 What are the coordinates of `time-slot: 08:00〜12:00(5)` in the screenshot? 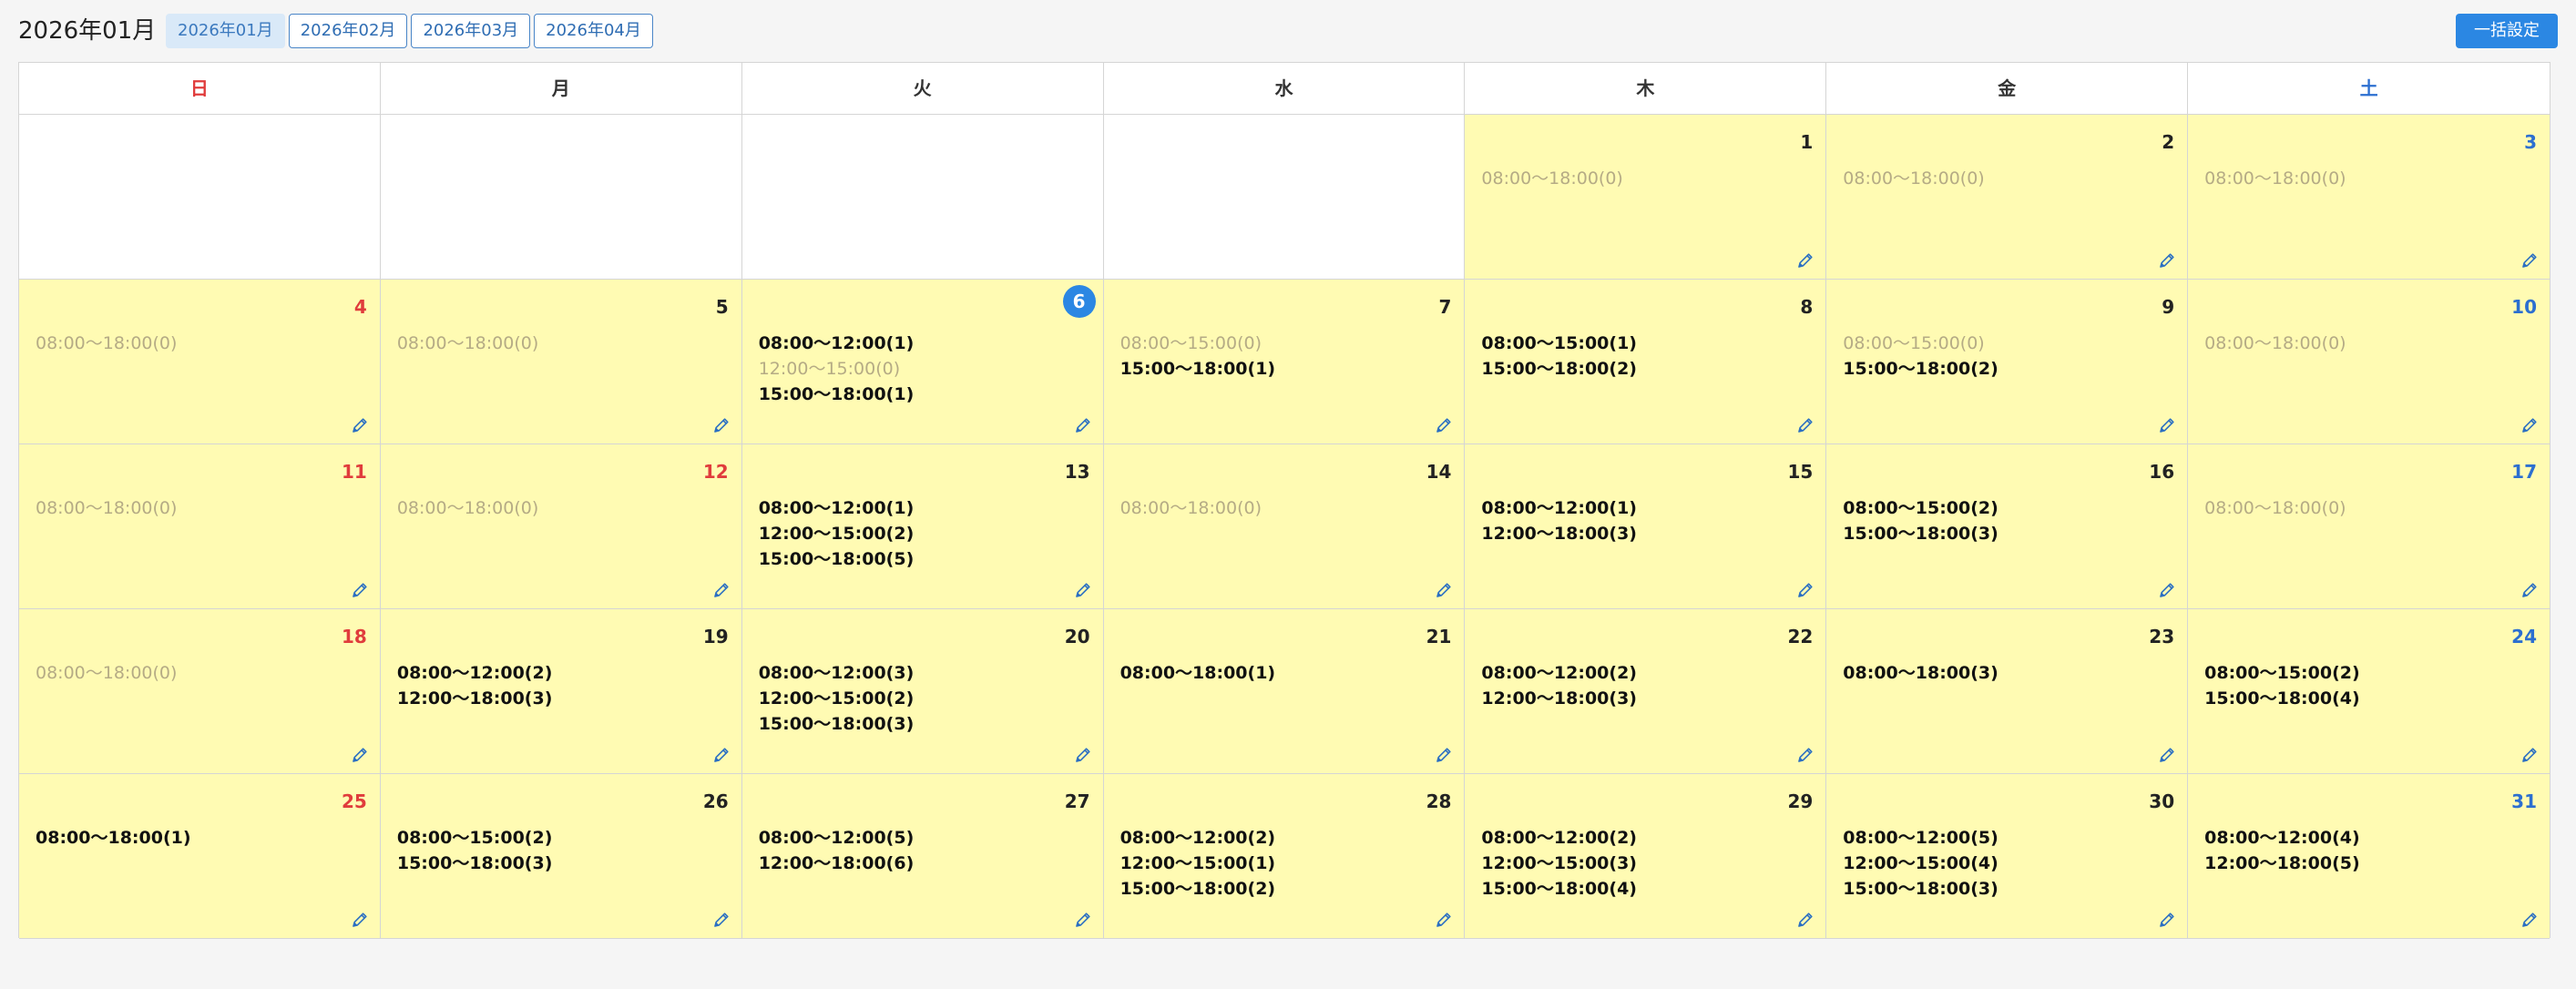 It's located at (1920, 838).